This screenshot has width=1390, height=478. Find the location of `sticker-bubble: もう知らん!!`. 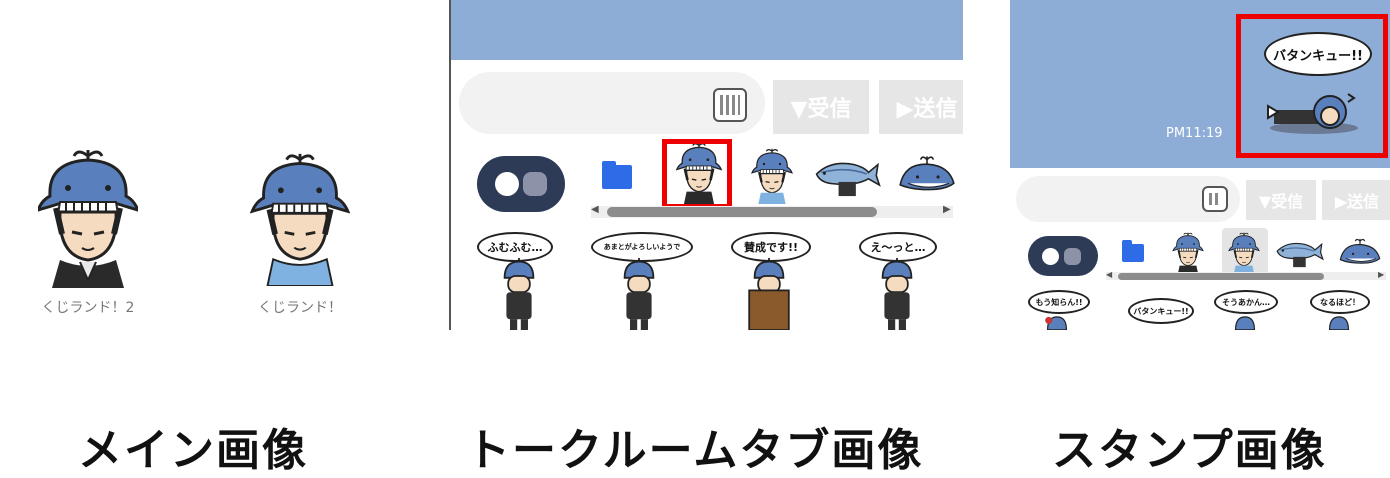

sticker-bubble: もう知らん!! is located at coordinates (1059, 302).